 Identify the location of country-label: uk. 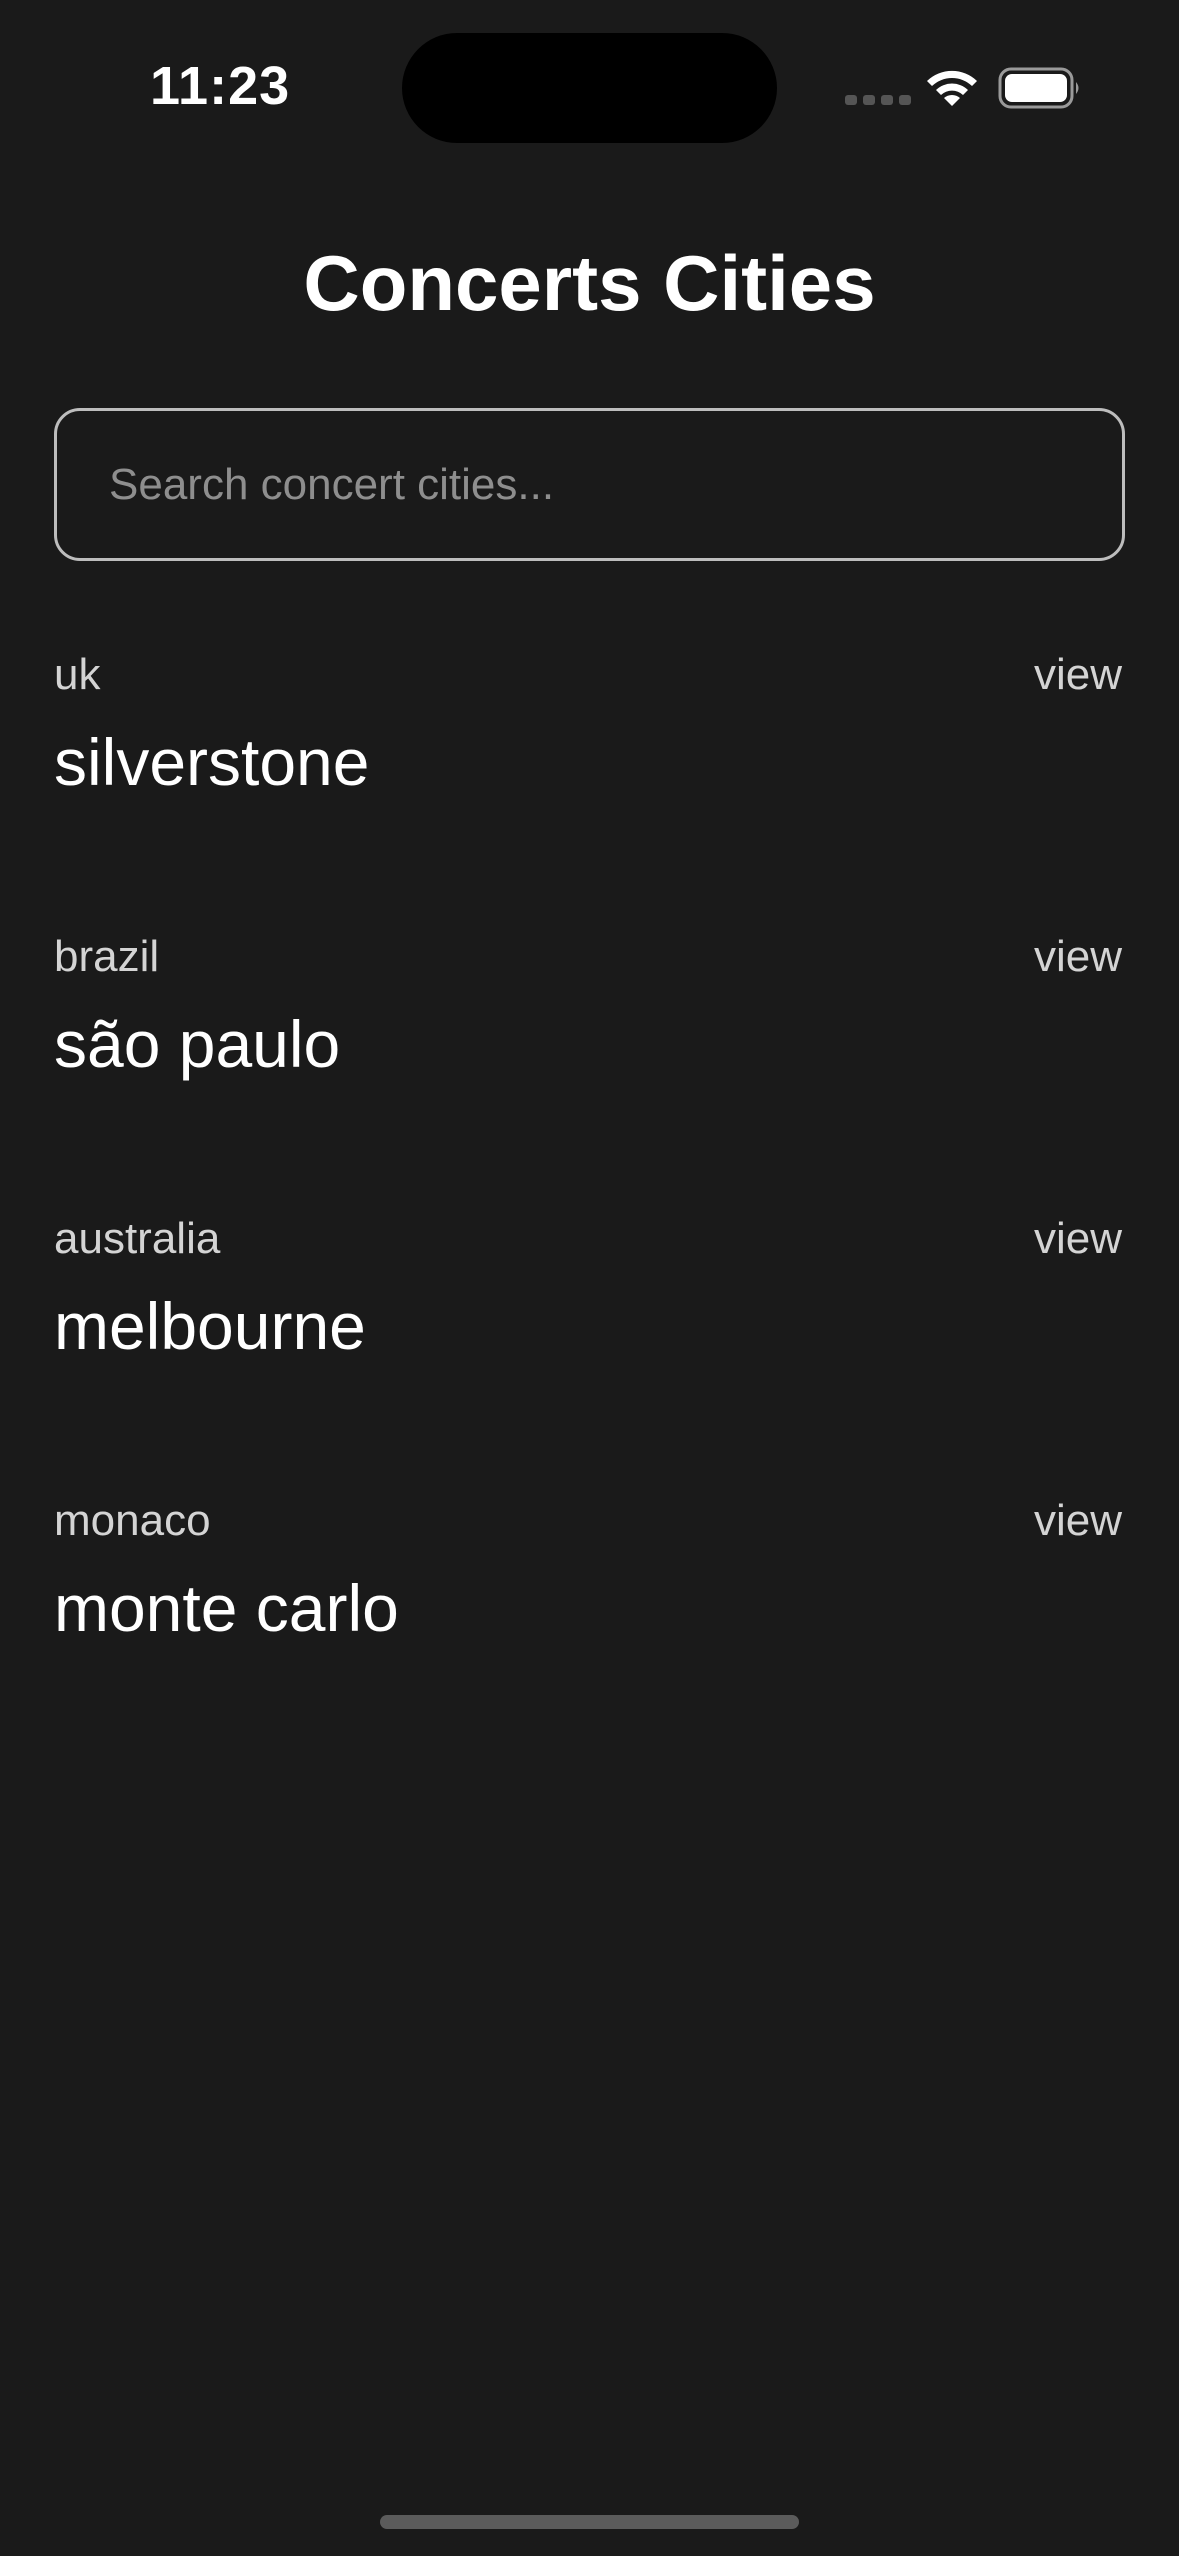
(77, 674).